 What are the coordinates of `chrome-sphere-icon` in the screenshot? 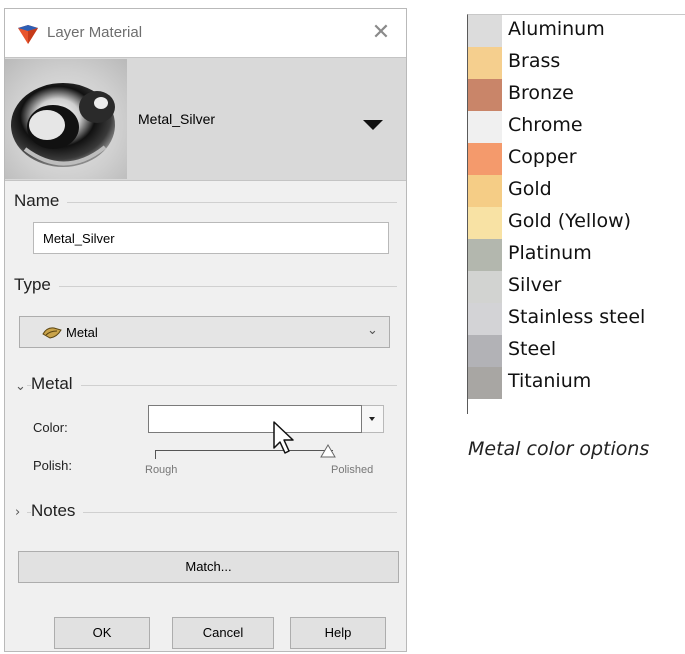 It's located at (63, 125).